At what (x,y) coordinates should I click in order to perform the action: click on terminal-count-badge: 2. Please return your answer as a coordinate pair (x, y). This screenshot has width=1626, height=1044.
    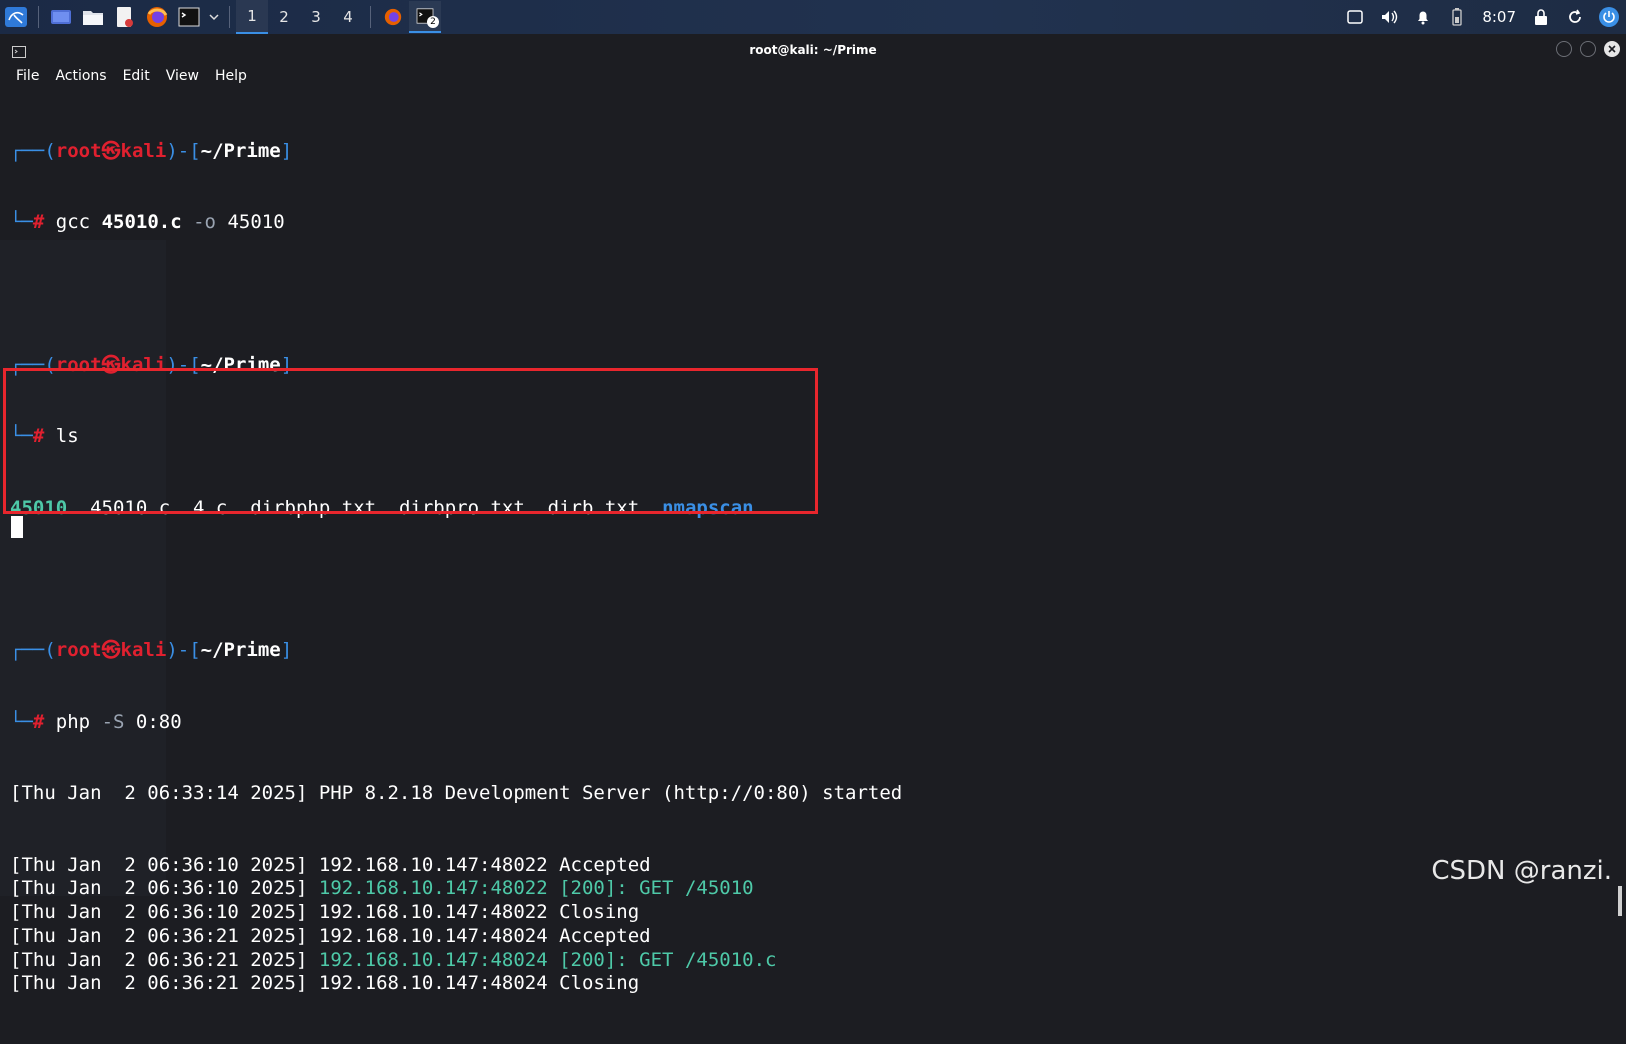
    Looking at the image, I should click on (433, 22).